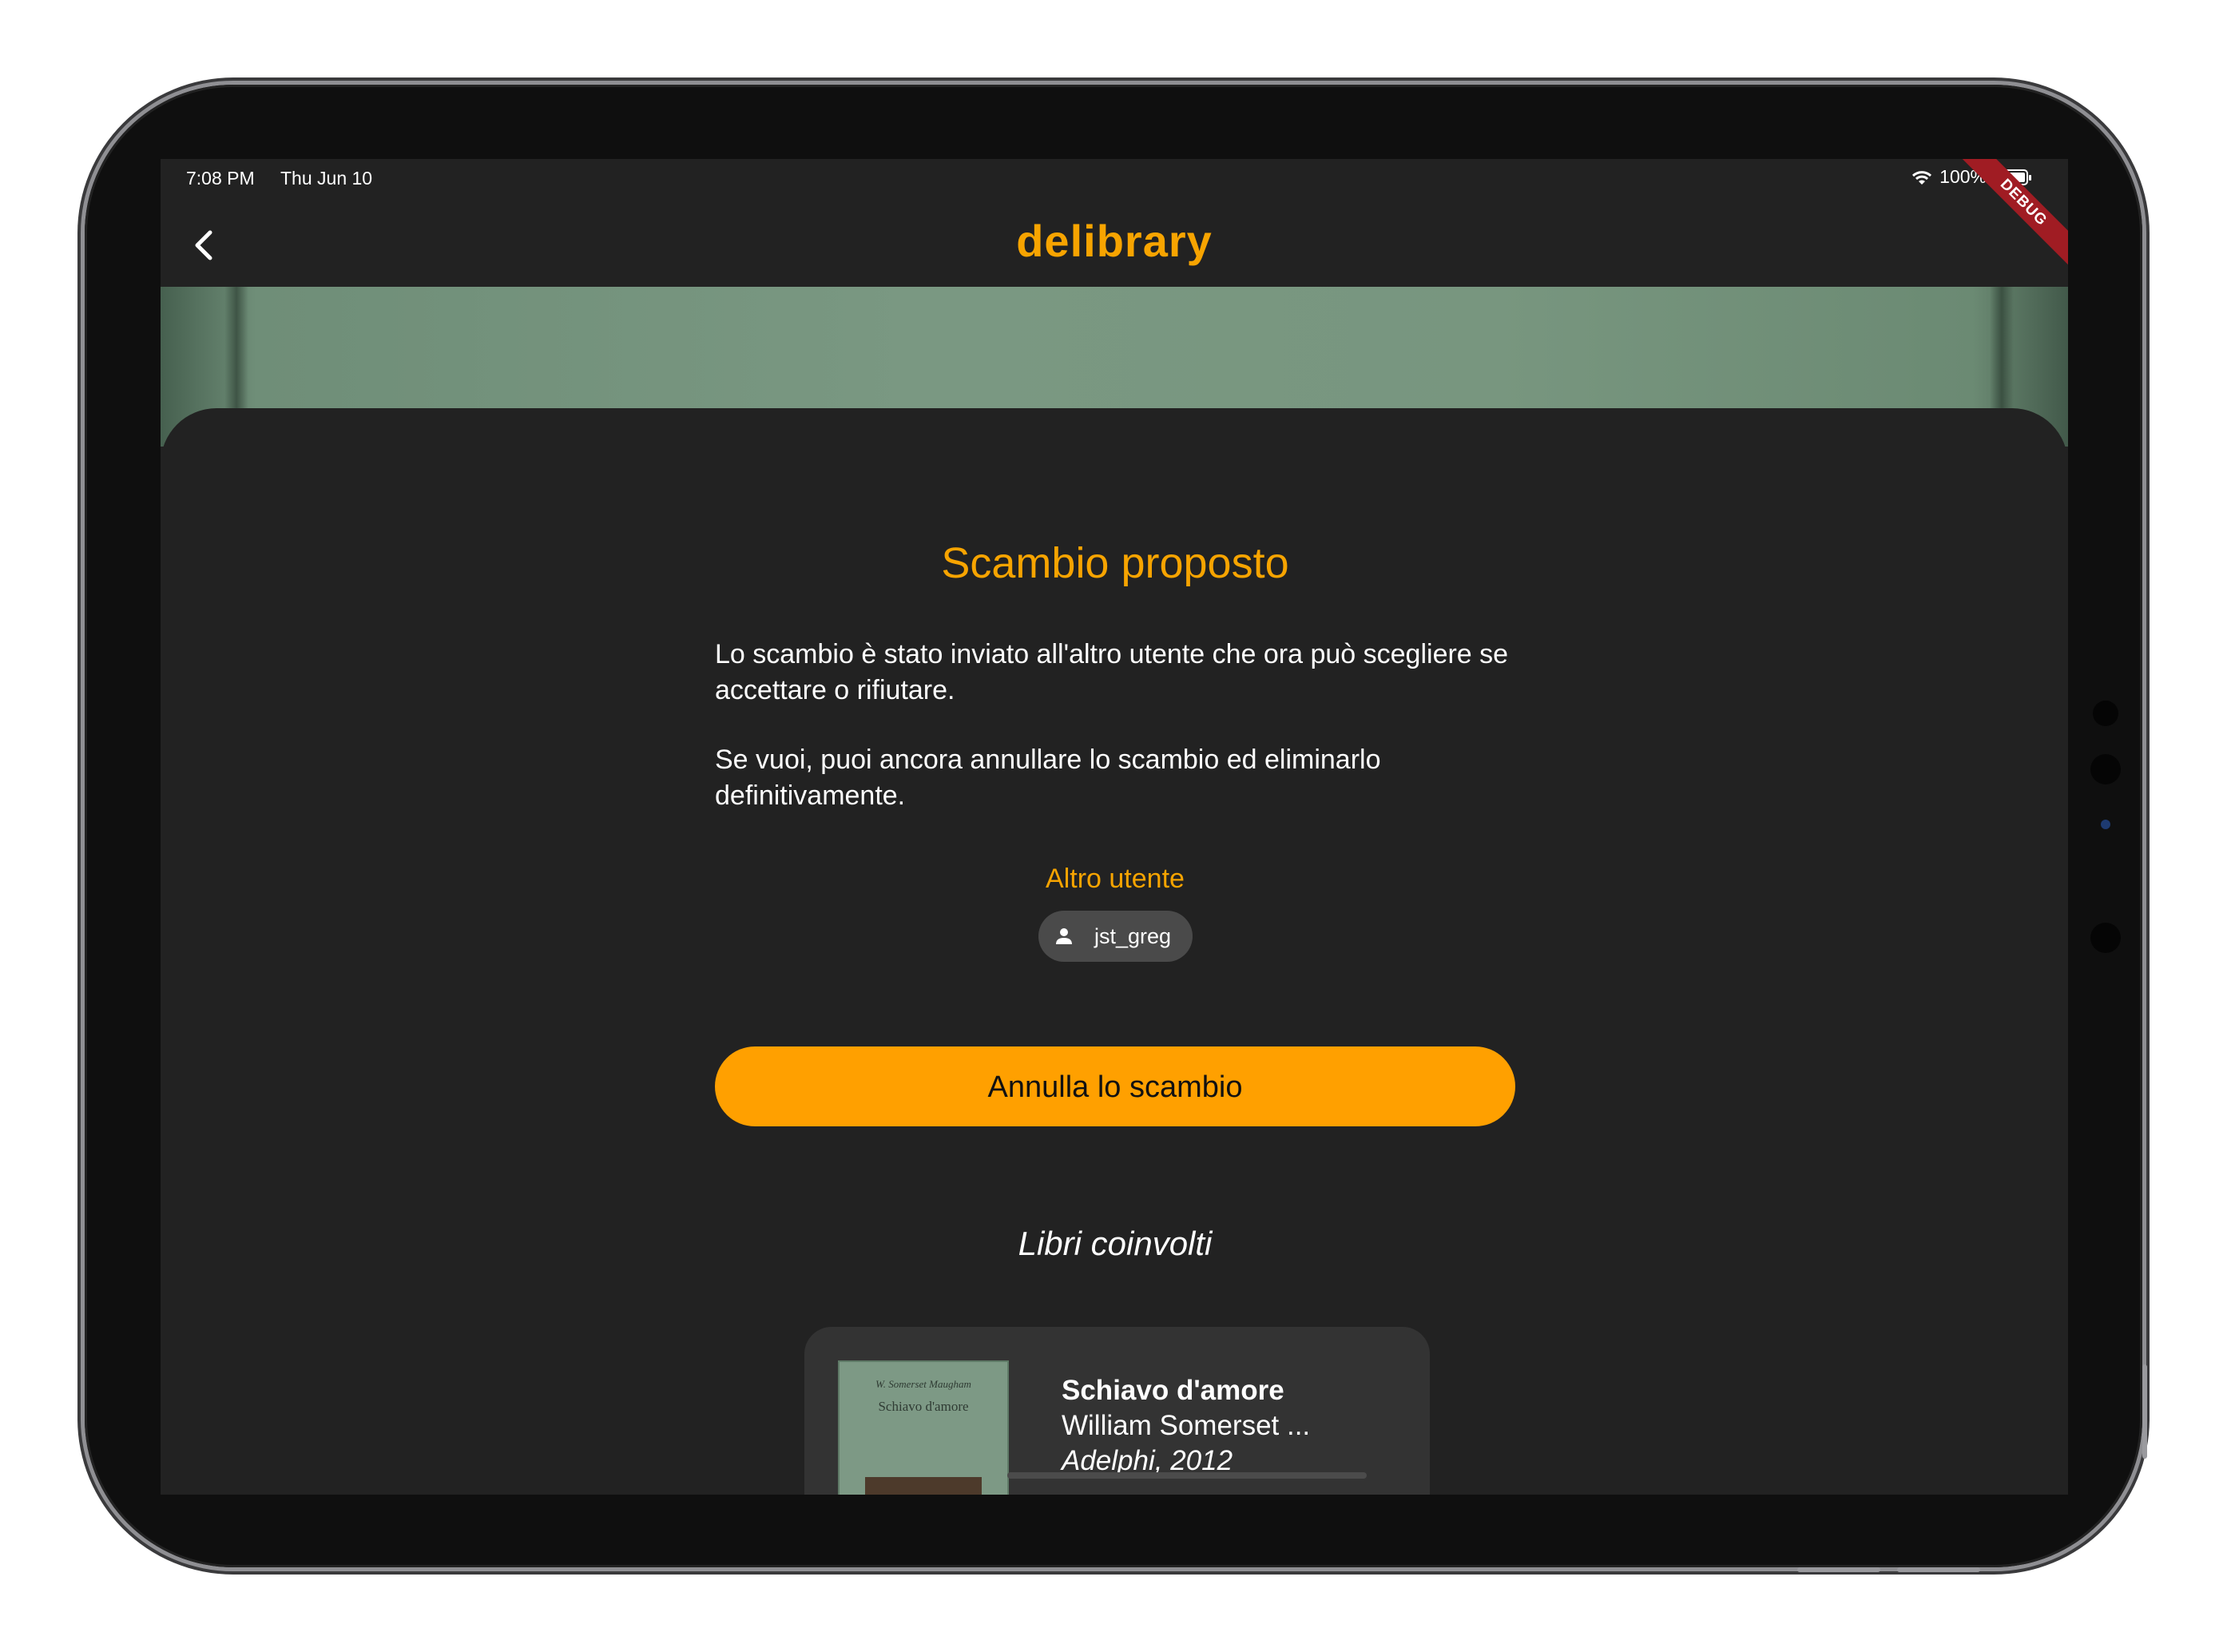 The width and height of the screenshot is (2227, 1652). I want to click on cover-title: Schiavo d'amore, so click(924, 1406).